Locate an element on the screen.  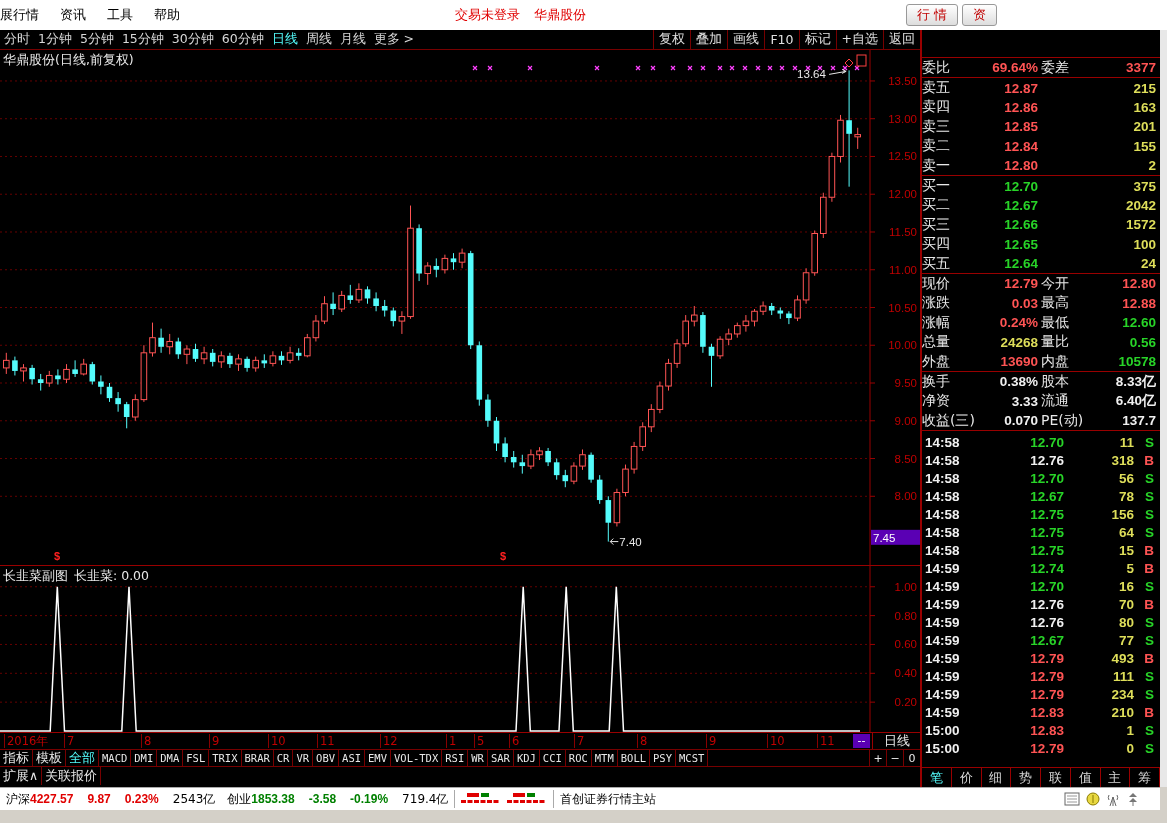
zoom-button: + is located at coordinates (877, 758).